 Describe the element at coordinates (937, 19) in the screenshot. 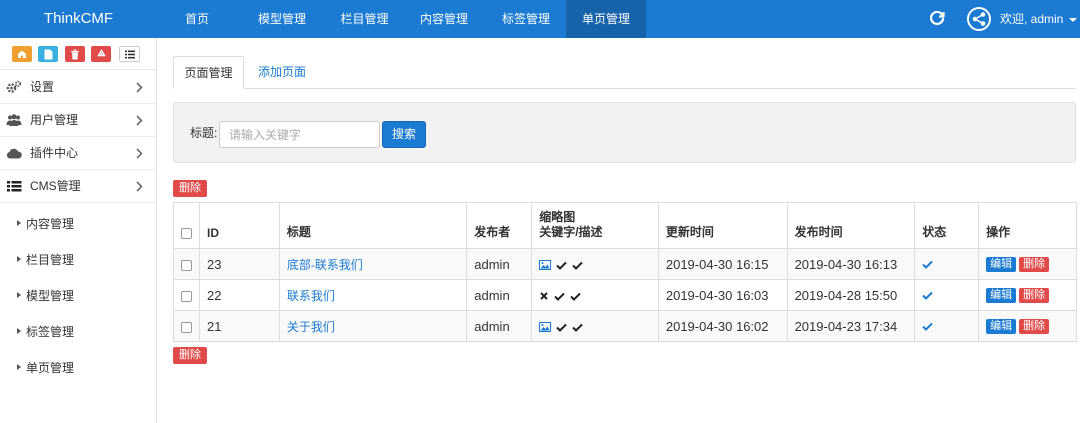

I see `refresh-icon` at that location.